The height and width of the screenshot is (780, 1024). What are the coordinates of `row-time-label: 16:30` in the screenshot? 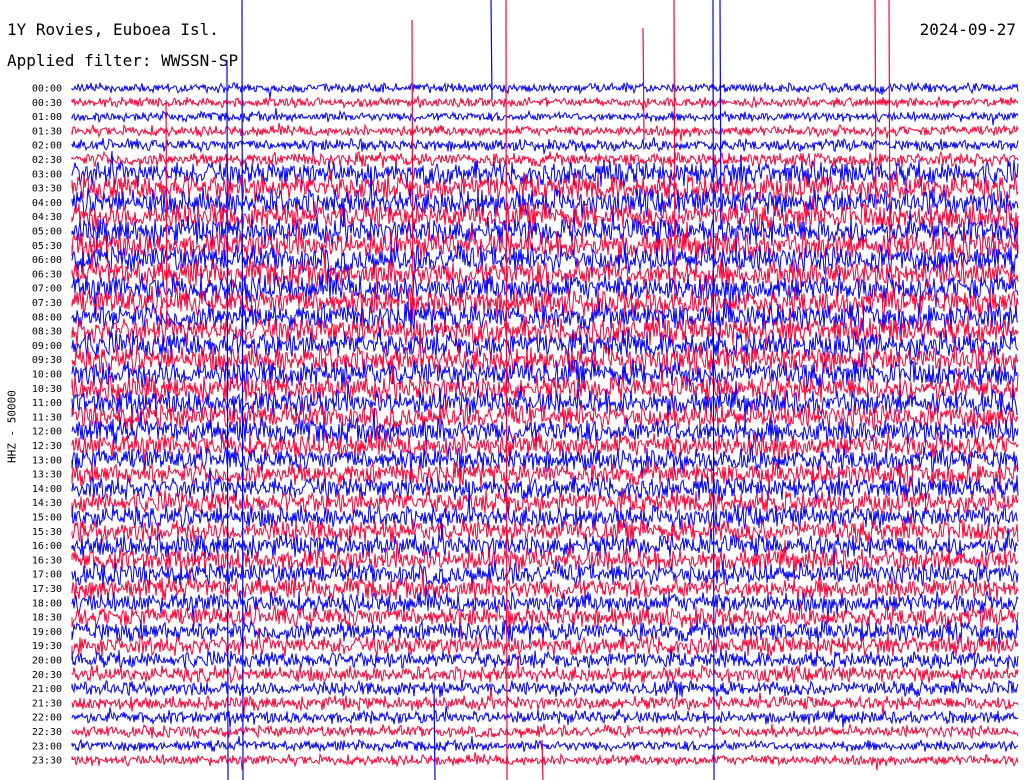 It's located at (47, 560).